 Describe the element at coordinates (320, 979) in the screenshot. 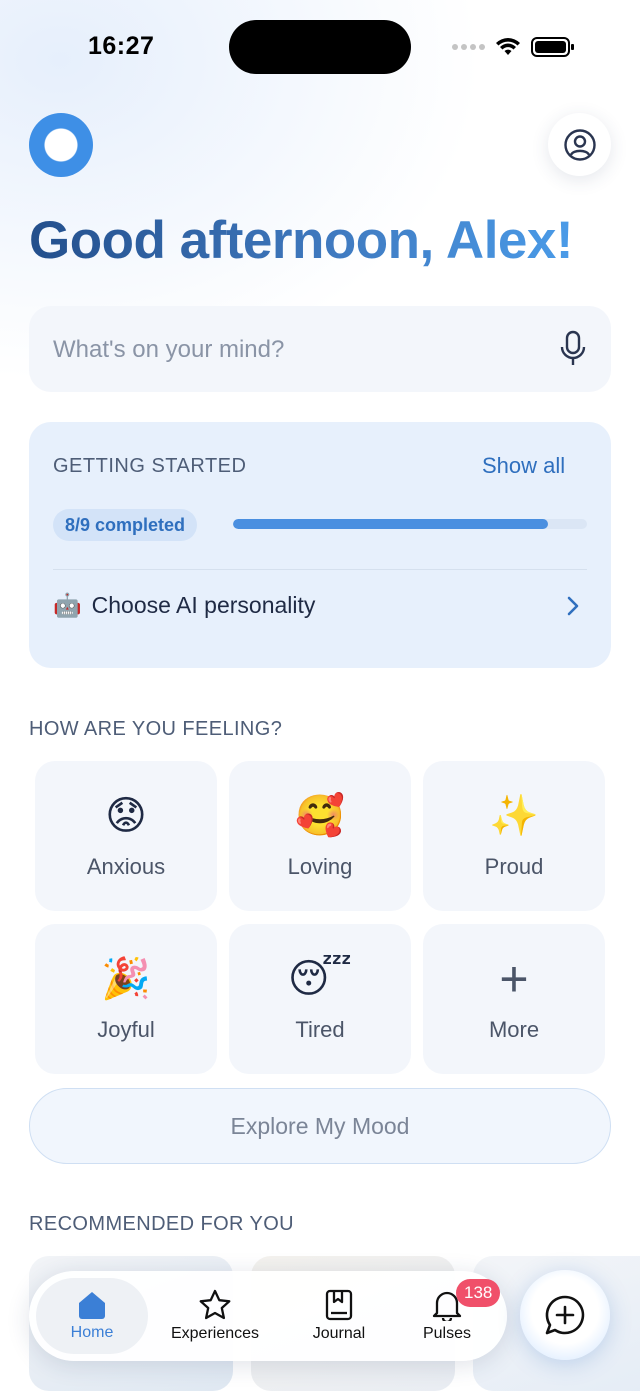

I see `sleeping-emoji-icon: 😴` at that location.